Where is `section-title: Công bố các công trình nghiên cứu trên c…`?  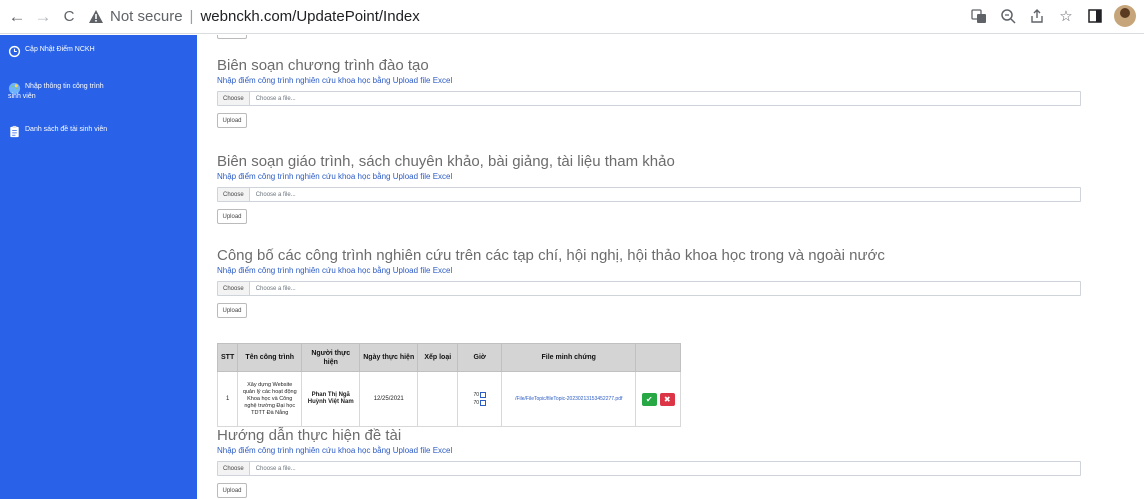 section-title: Công bố các công trình nghiên cứu trên c… is located at coordinates (551, 255).